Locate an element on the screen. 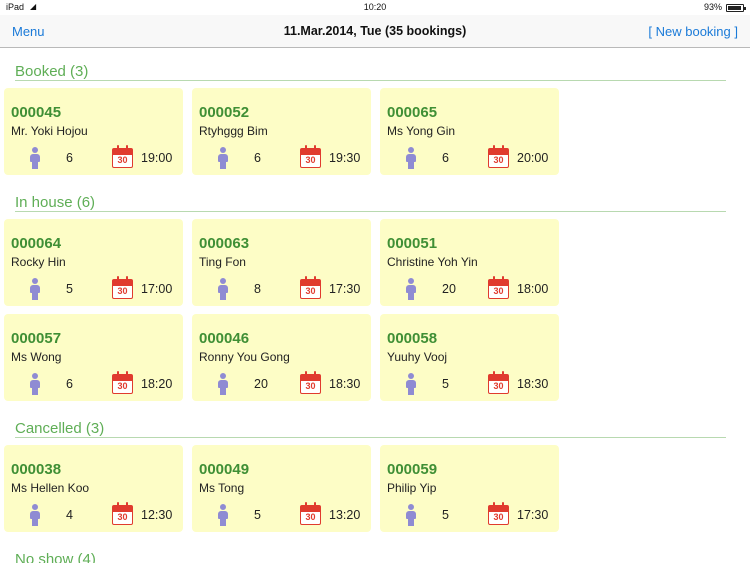 The height and width of the screenshot is (563, 750). booking-card: 000051 Christine Yoh Yin 20 30 18:00 is located at coordinates (469, 262).